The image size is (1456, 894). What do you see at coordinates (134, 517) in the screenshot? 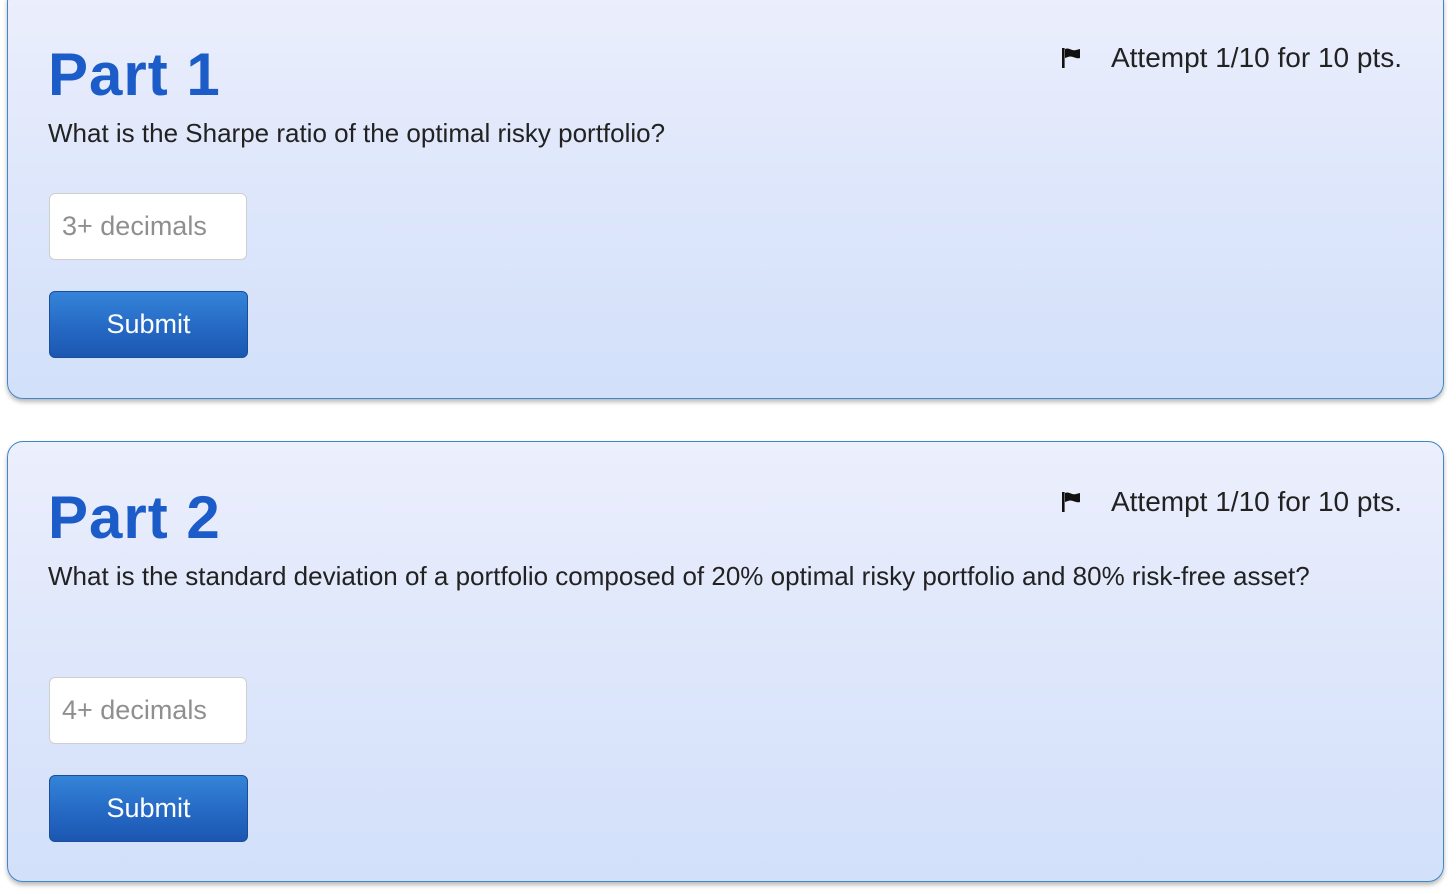
I see `part-title: Part 2` at bounding box center [134, 517].